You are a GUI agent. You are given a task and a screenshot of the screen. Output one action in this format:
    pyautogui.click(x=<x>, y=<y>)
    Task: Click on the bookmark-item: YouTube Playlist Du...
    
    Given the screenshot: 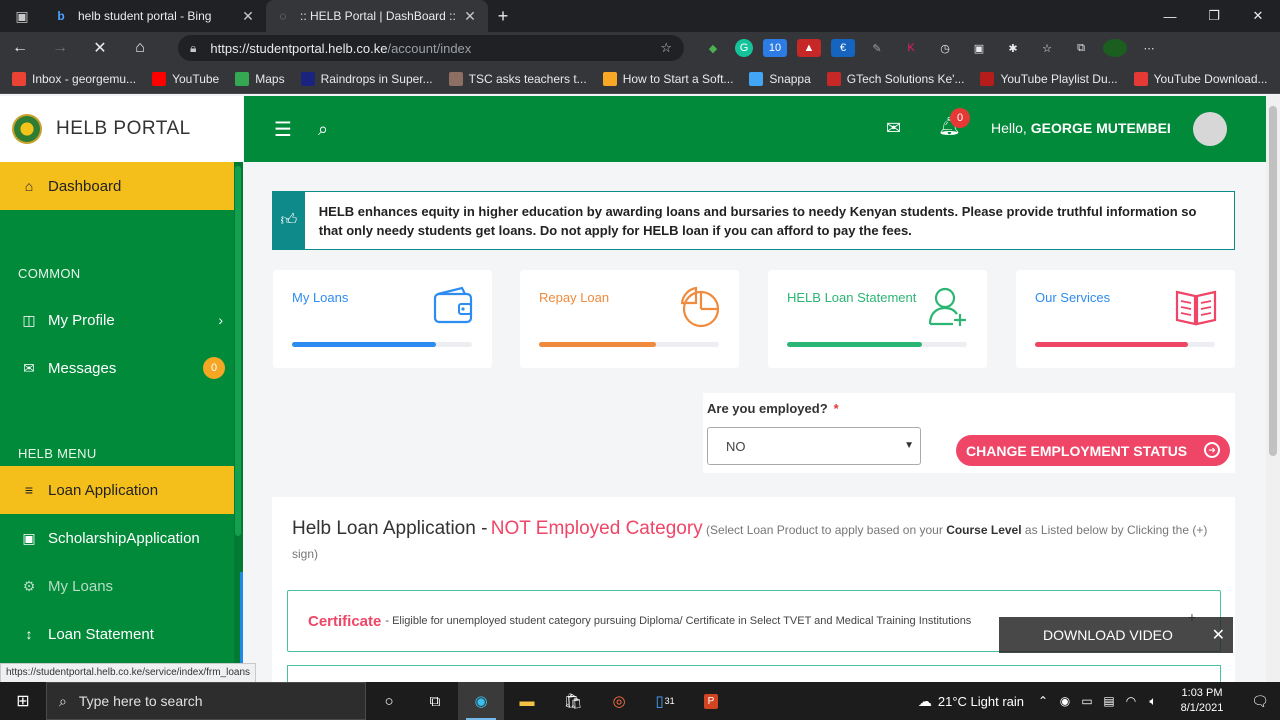 What is the action you would take?
    pyautogui.click(x=1049, y=78)
    